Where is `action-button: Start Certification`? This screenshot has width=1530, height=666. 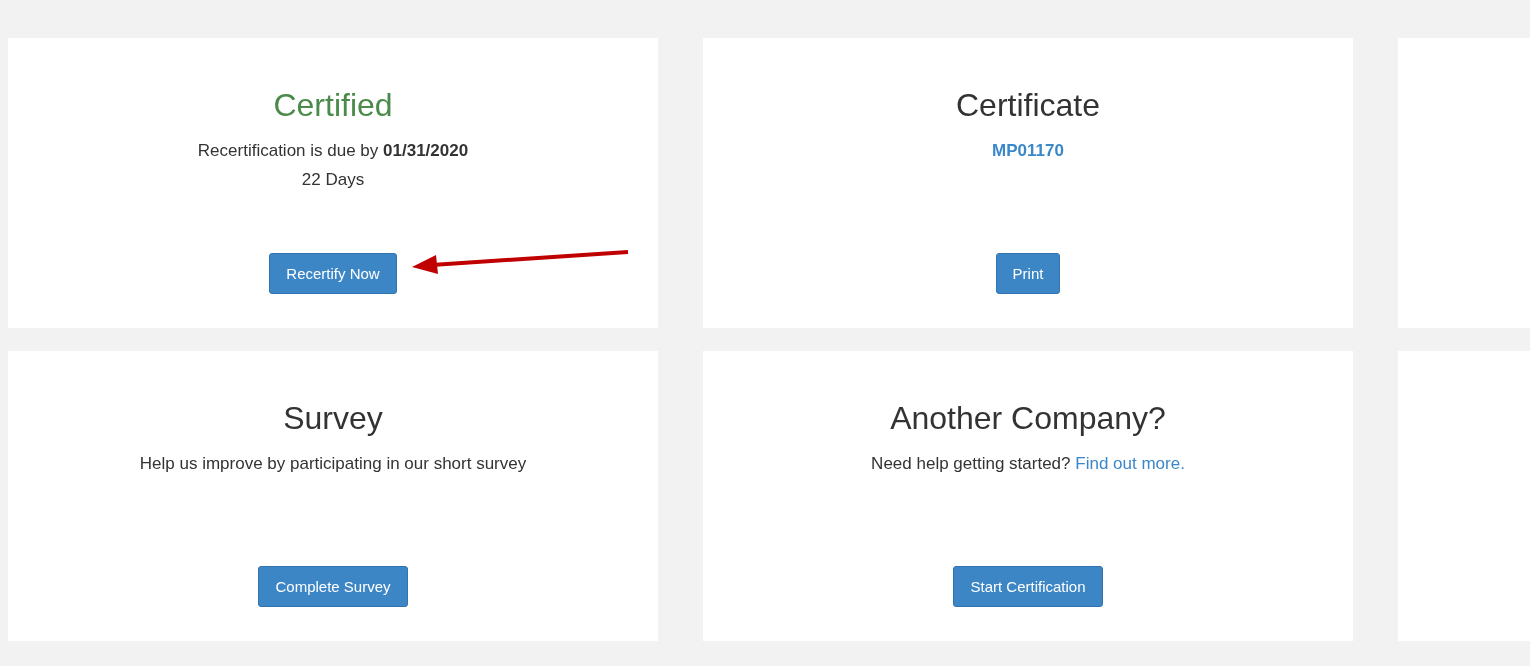
action-button: Start Certification is located at coordinates (1028, 586).